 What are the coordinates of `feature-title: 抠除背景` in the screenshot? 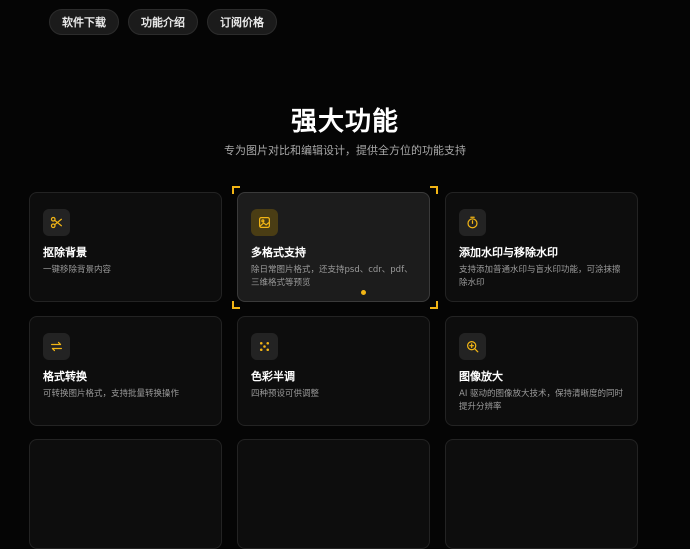 It's located at (65, 252).